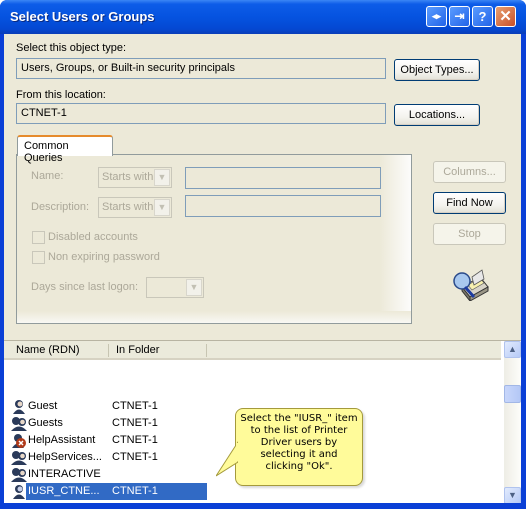  Describe the element at coordinates (93, 237) in the screenshot. I see `disabled-accounts-label: Disabled accounts` at that location.